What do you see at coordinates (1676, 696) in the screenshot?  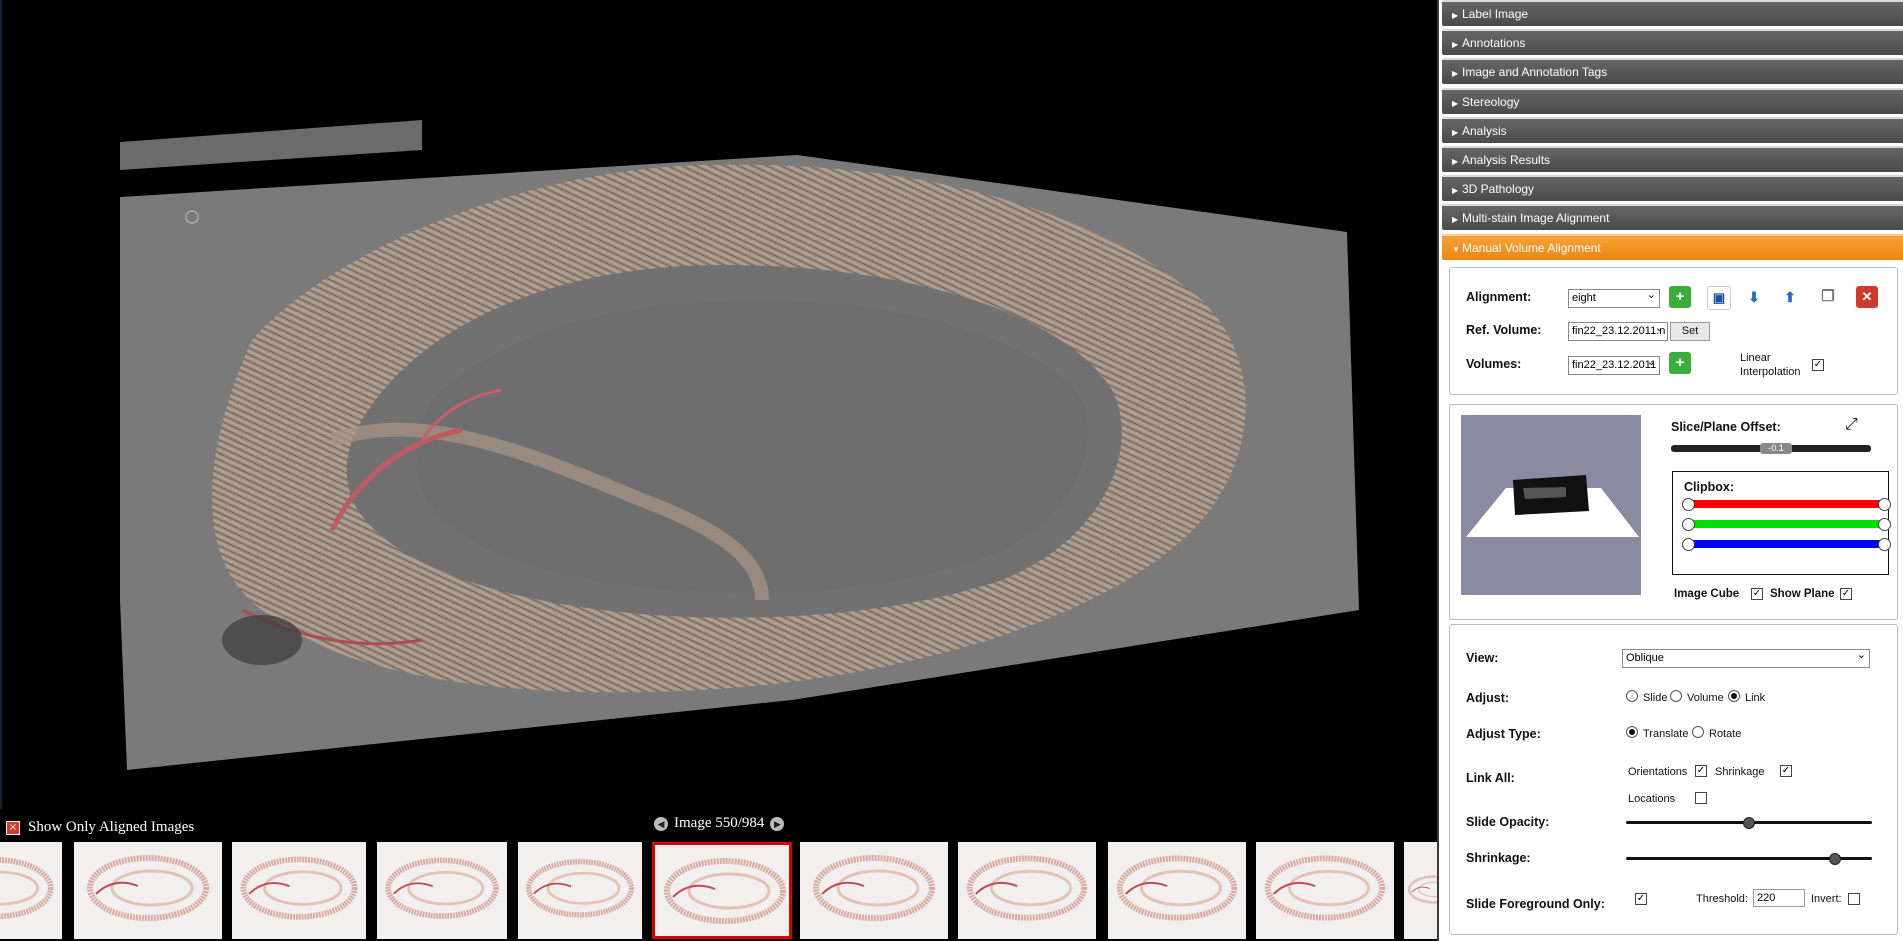 I see `adjust-volume-radio` at bounding box center [1676, 696].